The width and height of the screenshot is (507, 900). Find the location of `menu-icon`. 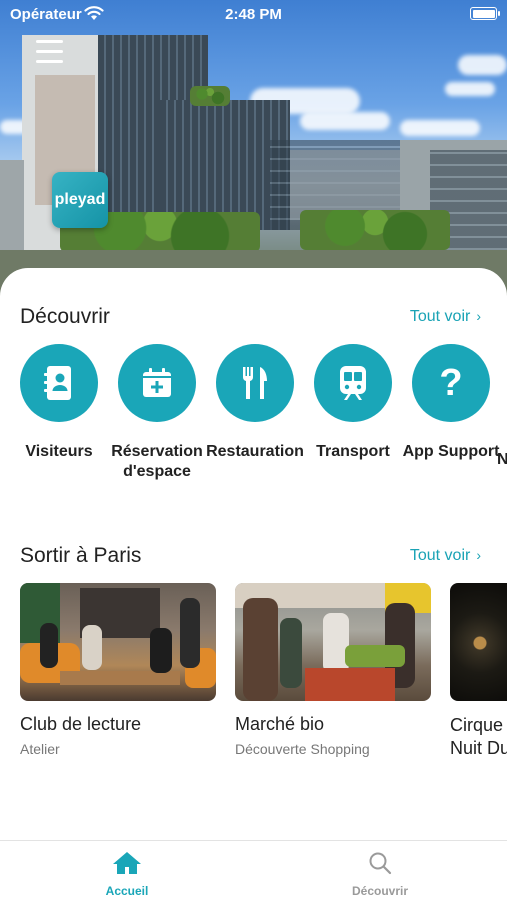

menu-icon is located at coordinates (49, 52).